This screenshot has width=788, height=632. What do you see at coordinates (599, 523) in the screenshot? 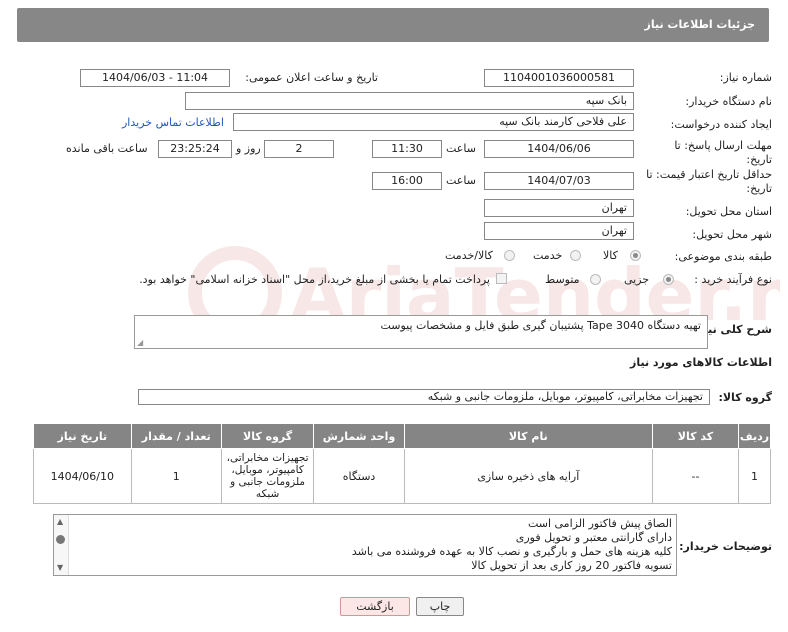
I see `buyer-note-line: الصاق پیش فاکتور الزامی است` at bounding box center [599, 523].